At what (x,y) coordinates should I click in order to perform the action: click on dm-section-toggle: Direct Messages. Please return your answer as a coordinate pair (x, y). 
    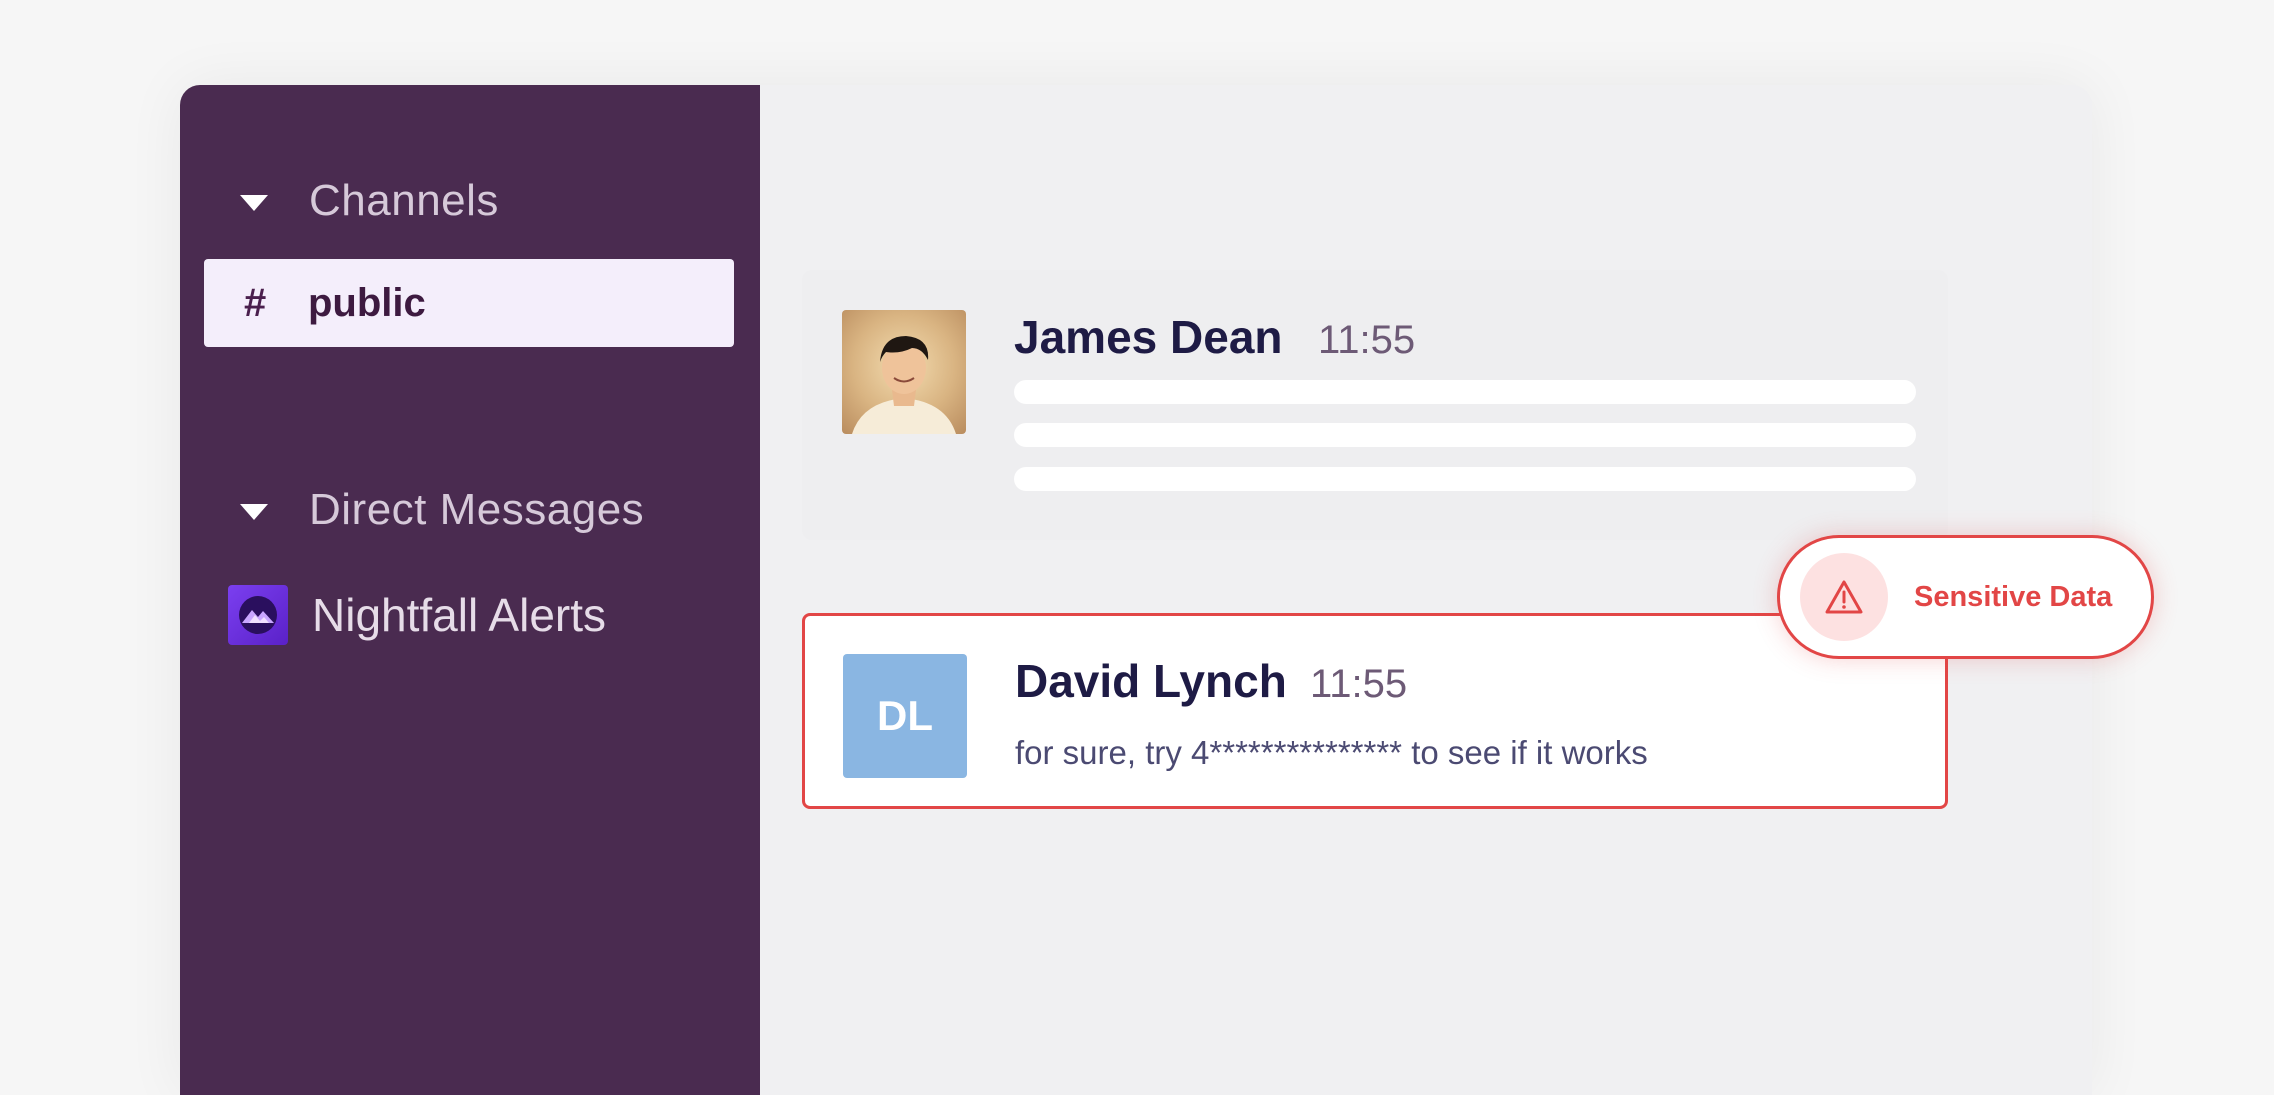
    Looking at the image, I should click on (442, 510).